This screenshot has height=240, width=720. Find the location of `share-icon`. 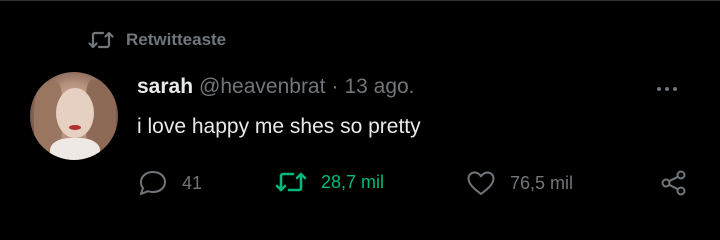

share-icon is located at coordinates (674, 183).